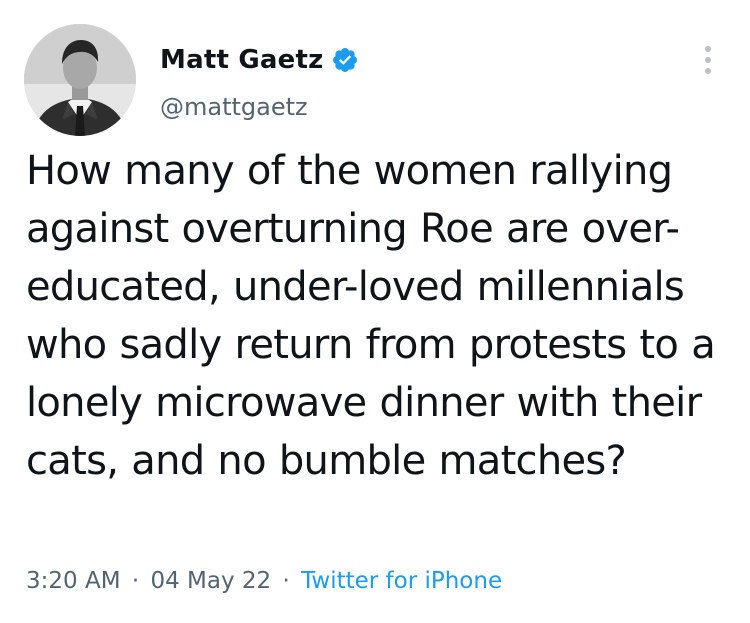  I want to click on name-row: Matt Gaetz, so click(400, 60).